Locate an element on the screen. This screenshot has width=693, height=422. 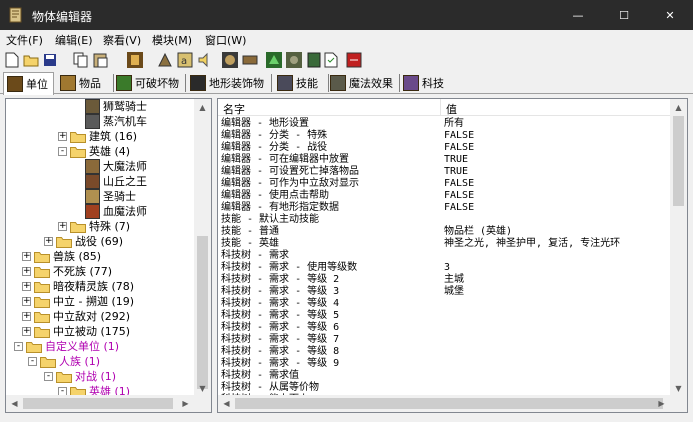
tree-folder-item: - 人族 (1) is located at coordinates (101, 361).